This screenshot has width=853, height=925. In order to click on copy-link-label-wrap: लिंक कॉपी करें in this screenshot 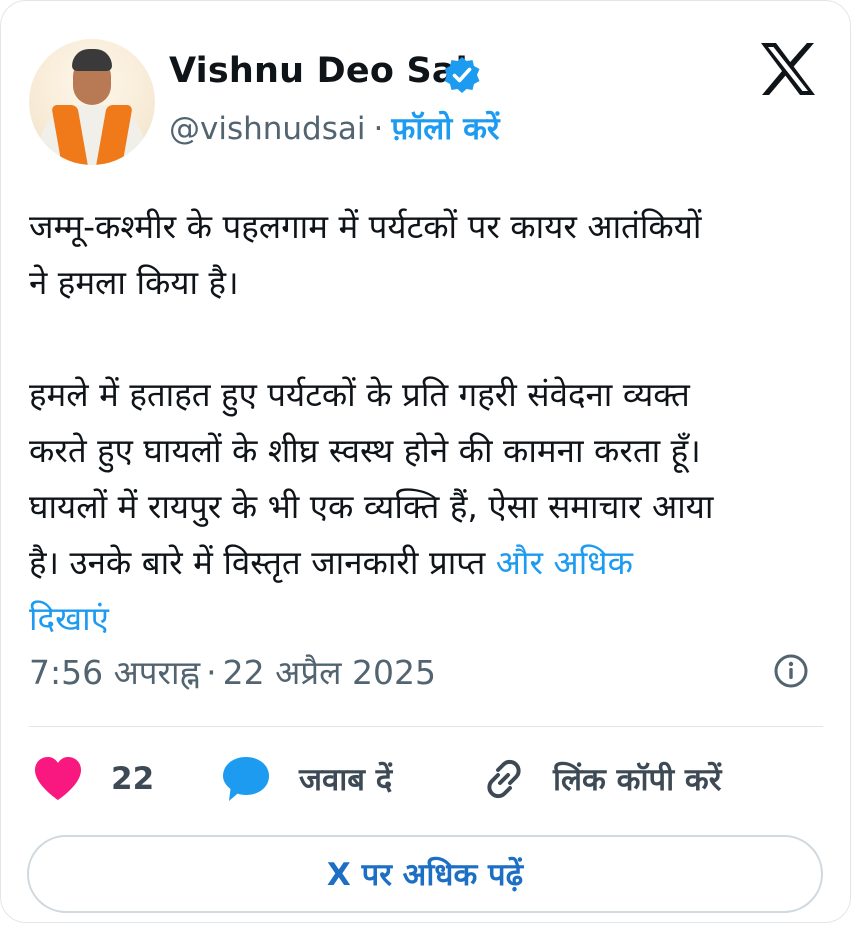, I will do `click(637, 779)`.